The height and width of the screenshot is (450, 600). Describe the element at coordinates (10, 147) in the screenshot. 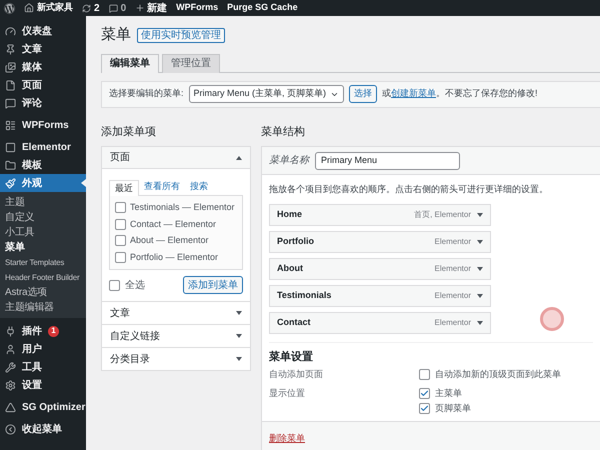

I see `square-icon` at that location.